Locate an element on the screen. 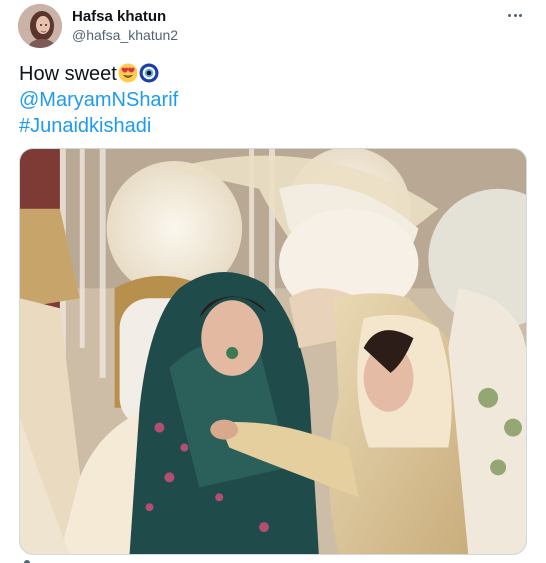 The width and height of the screenshot is (546, 563). heart-eyes-emoji is located at coordinates (128, 73).